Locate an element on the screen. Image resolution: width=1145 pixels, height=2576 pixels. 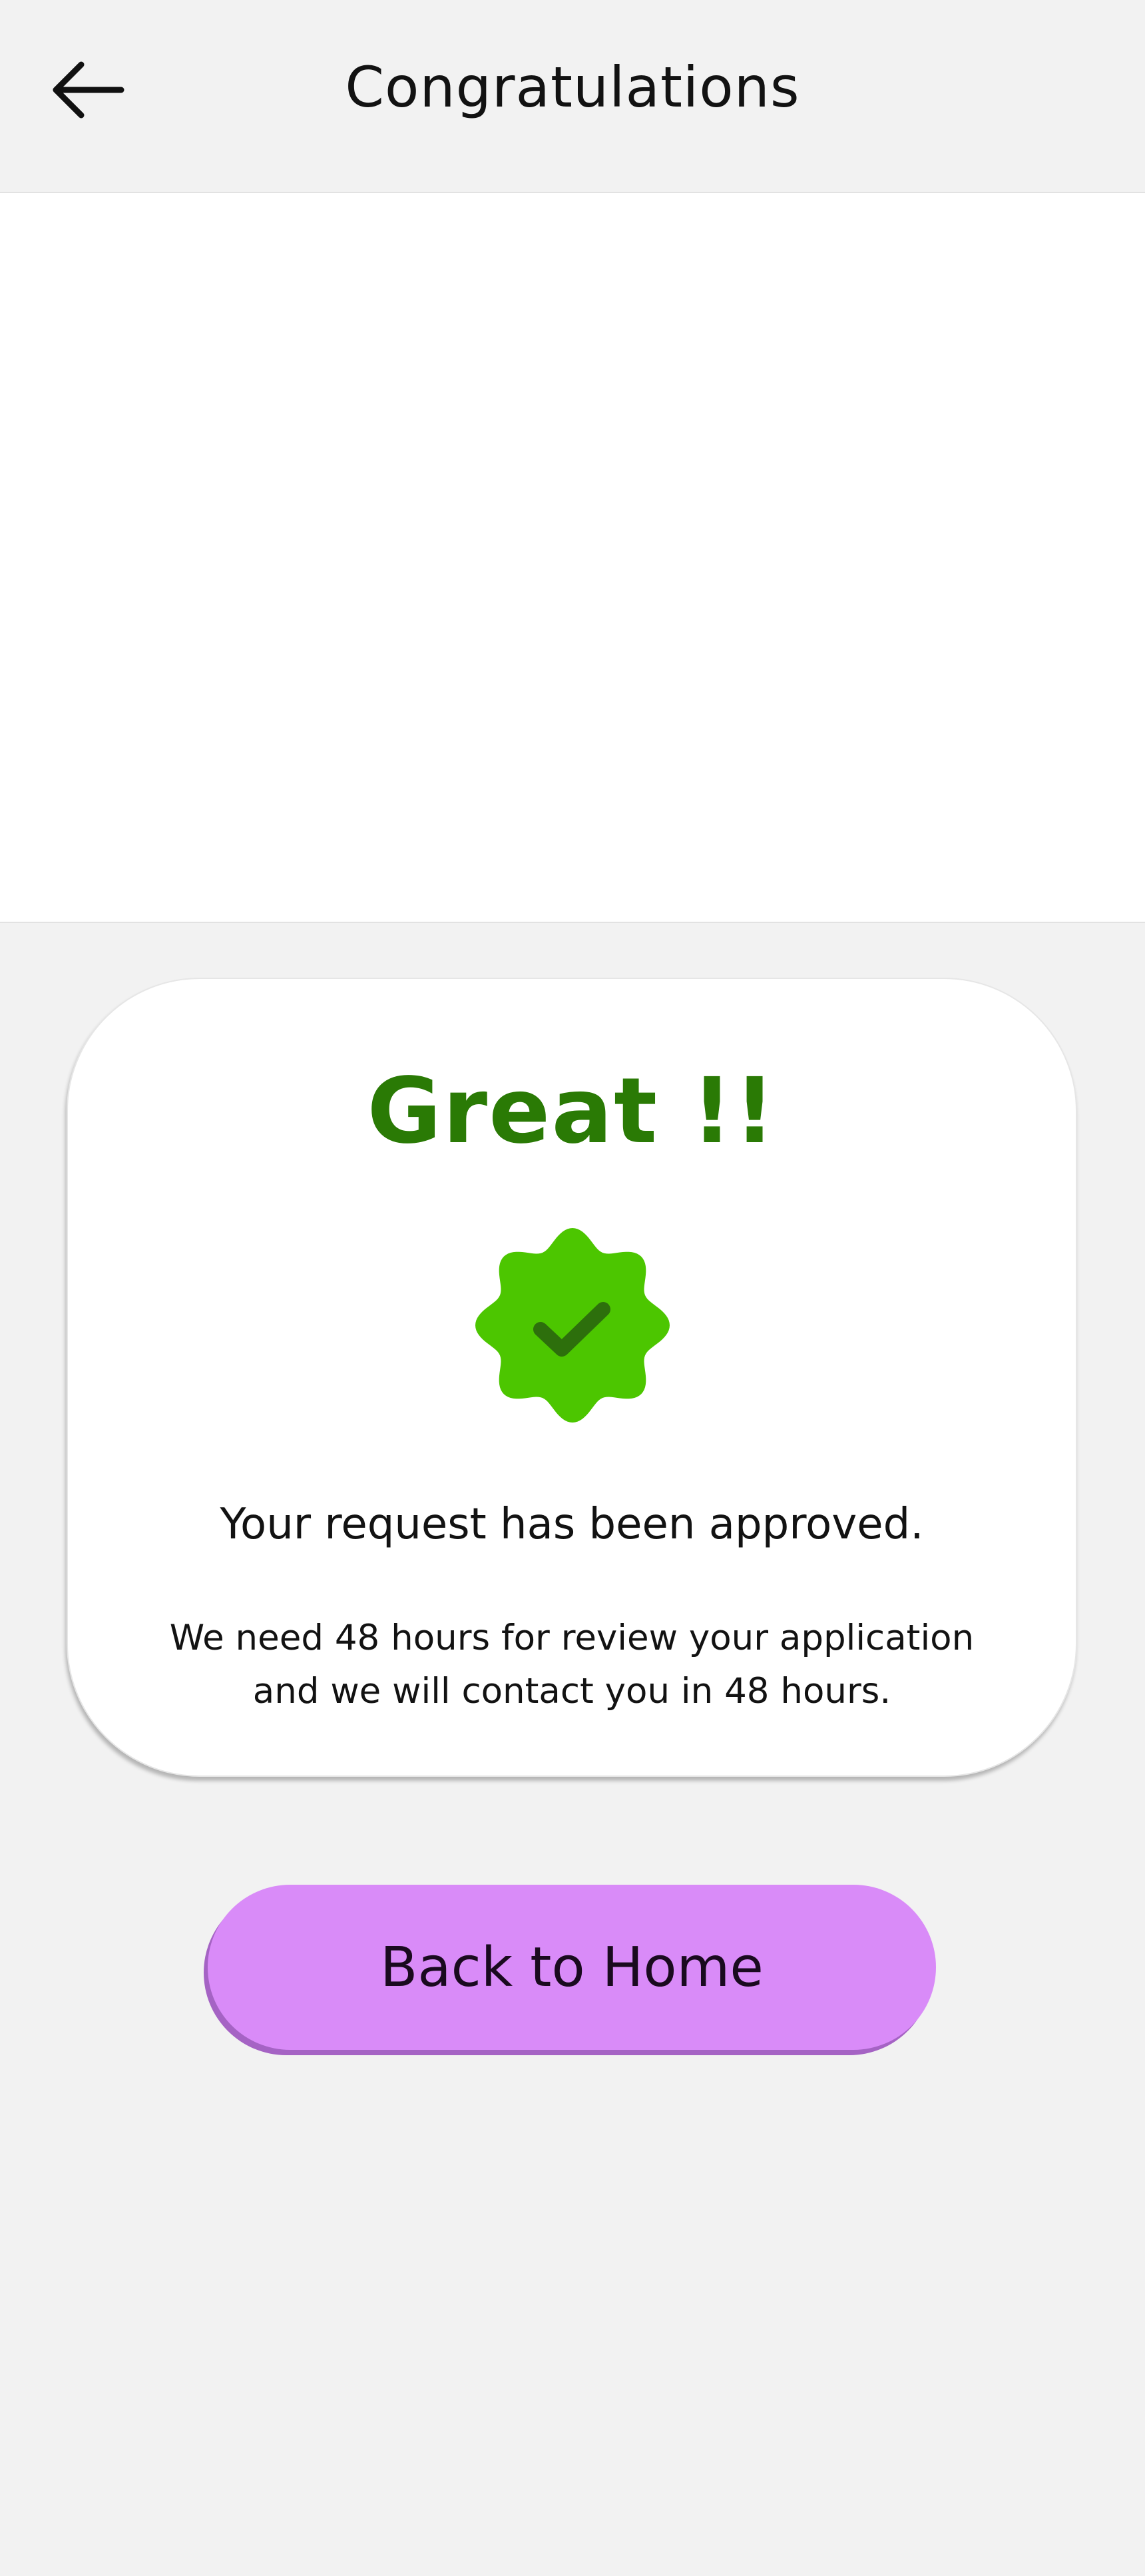
app-header: Congratulations is located at coordinates (572, 95).